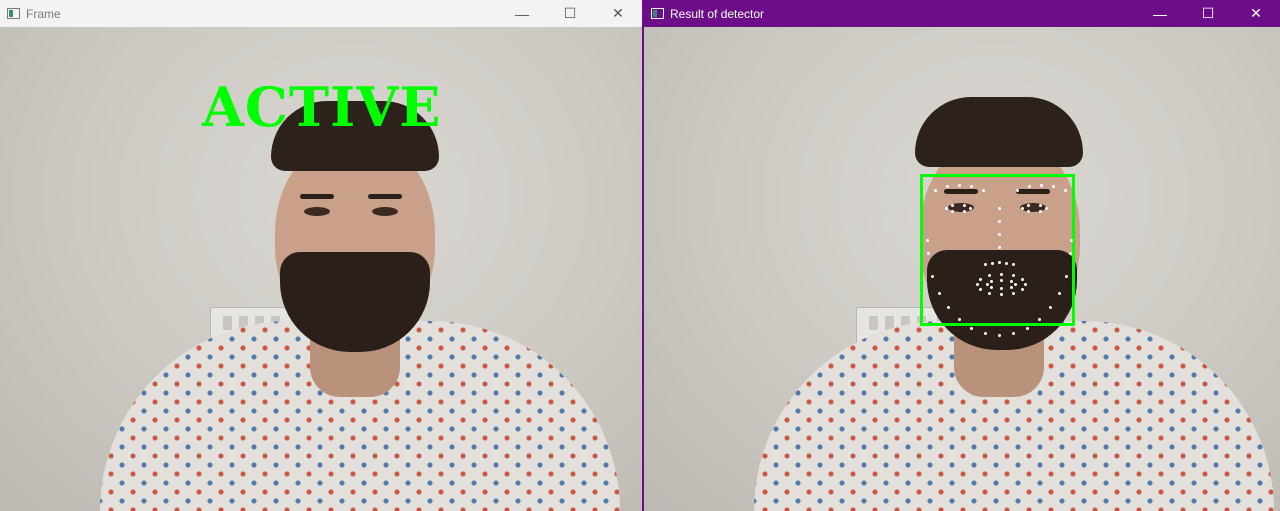 The height and width of the screenshot is (511, 1280). Describe the element at coordinates (717, 13) in the screenshot. I see `detector-window-title: Result of detector` at that location.